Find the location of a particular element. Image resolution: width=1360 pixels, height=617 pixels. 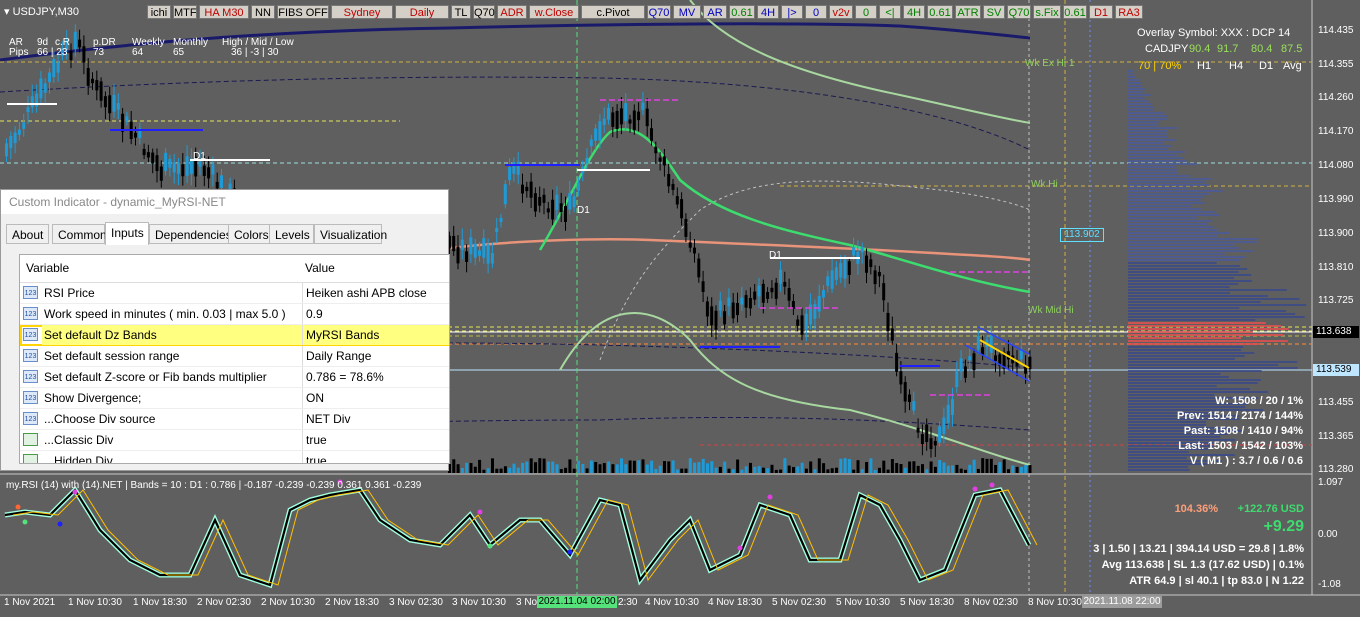

input-value: Daily Range is located at coordinates (375, 356).